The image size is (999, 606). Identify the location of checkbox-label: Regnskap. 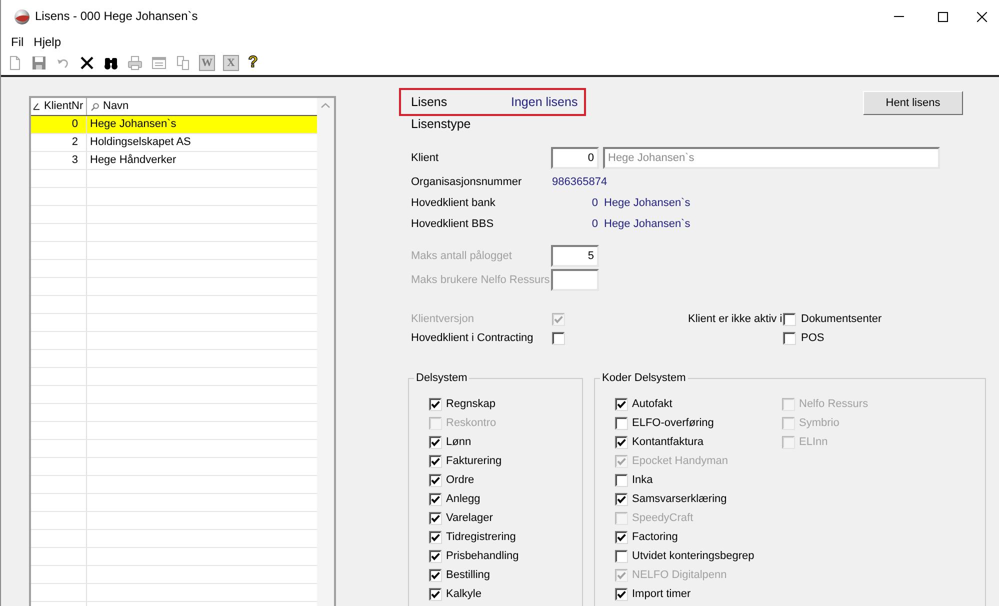
(471, 404).